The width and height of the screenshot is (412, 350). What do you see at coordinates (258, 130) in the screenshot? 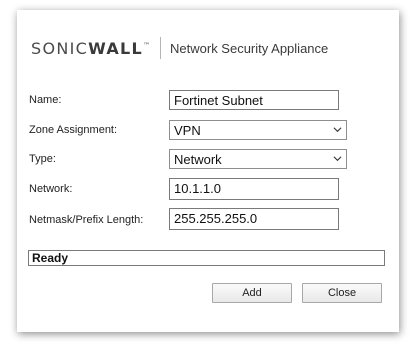
I see `zone-assignment-select: VPN` at bounding box center [258, 130].